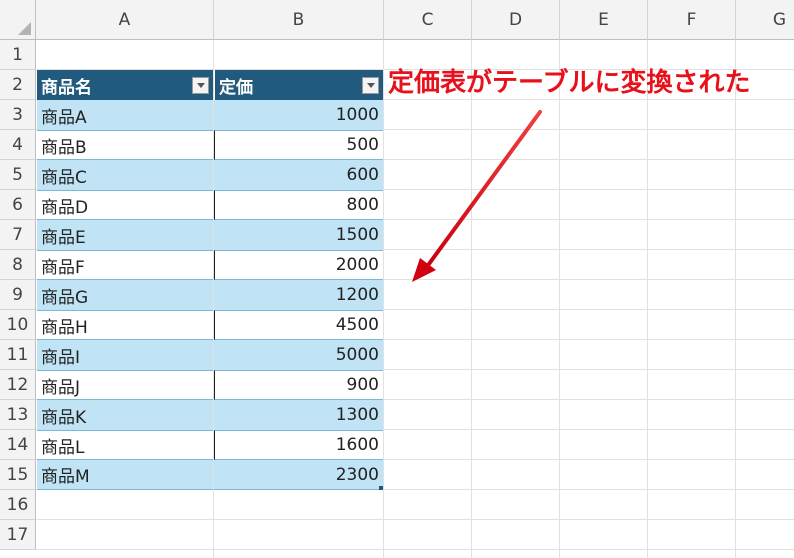  I want to click on arrow-icon, so click(477, 196).